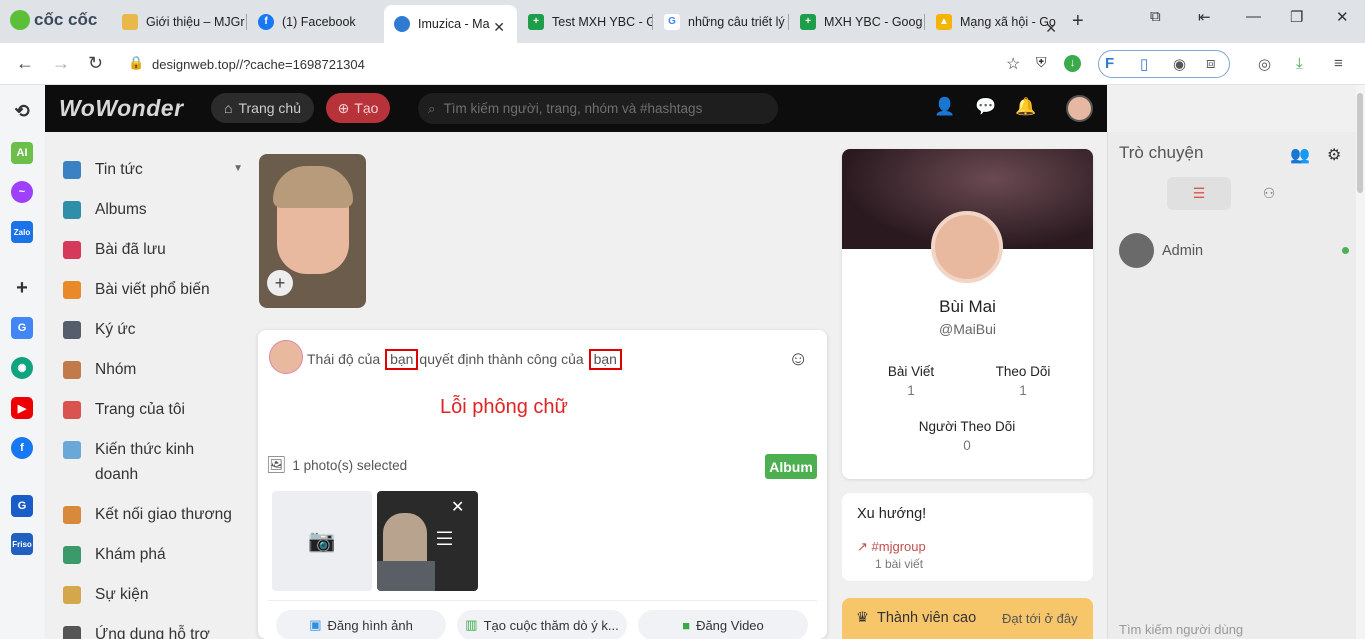 This screenshot has height=639, width=1365. I want to click on stat-followers: Người Theo Dõi 0, so click(967, 436).